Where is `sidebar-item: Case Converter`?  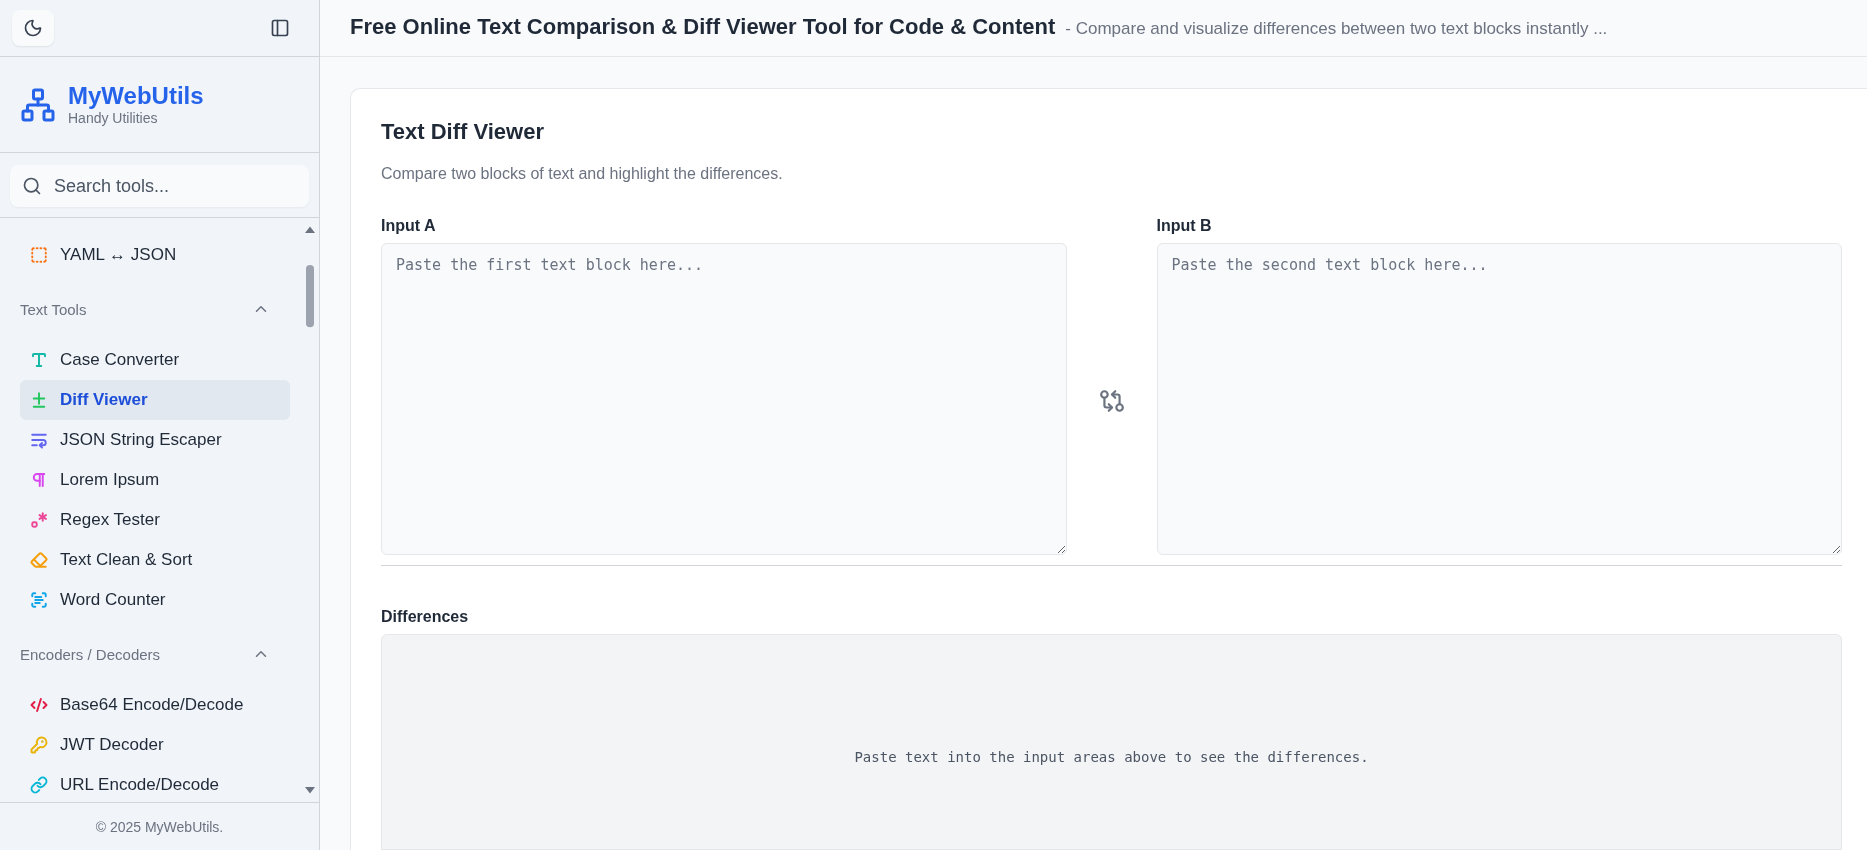 sidebar-item: Case Converter is located at coordinates (155, 360).